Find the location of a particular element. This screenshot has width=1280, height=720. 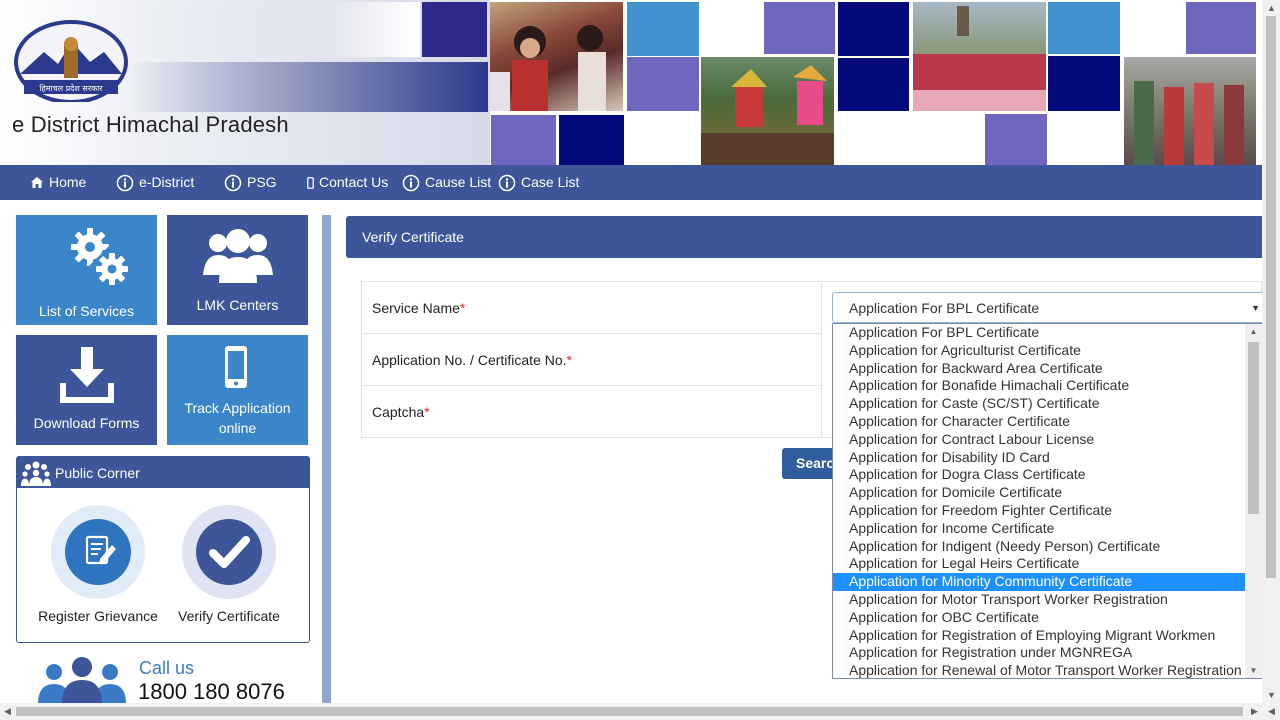

nav-label: e-District is located at coordinates (167, 182).